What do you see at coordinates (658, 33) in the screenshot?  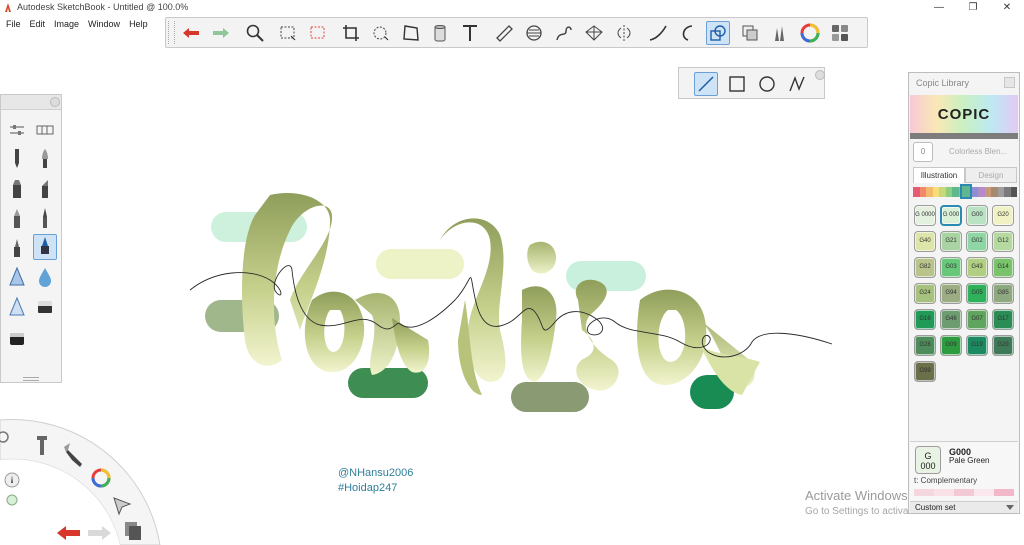 I see `stroke-stabilizer-button` at bounding box center [658, 33].